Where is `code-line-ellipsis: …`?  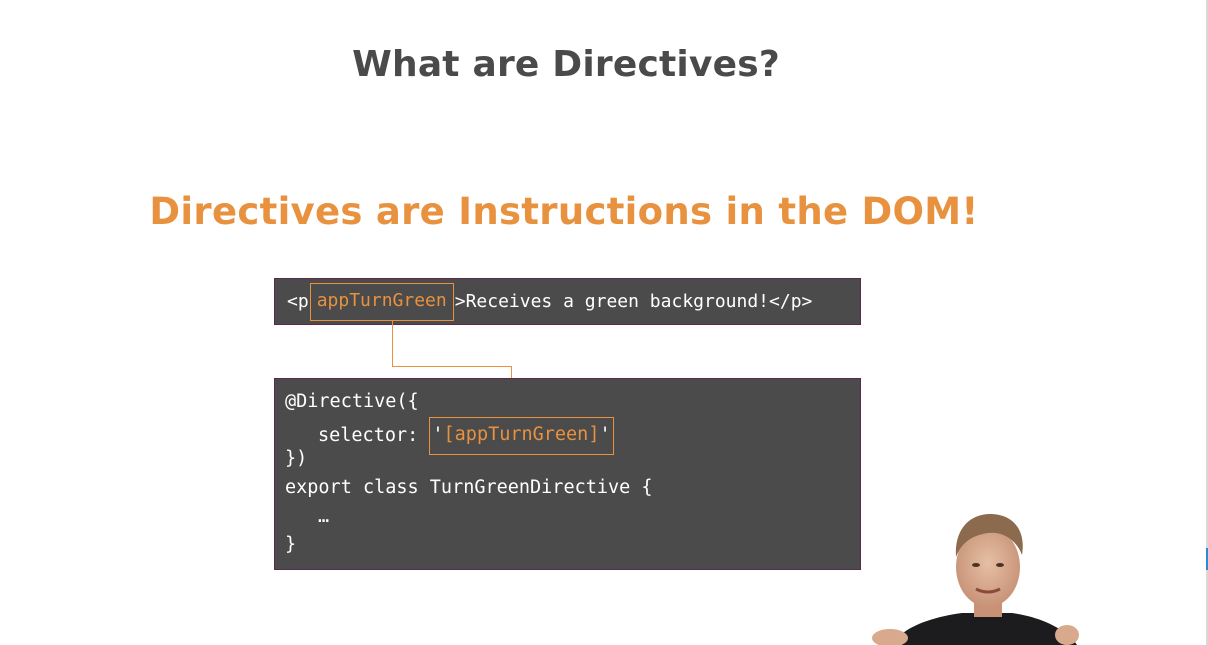 code-line-ellipsis: … is located at coordinates (572, 517).